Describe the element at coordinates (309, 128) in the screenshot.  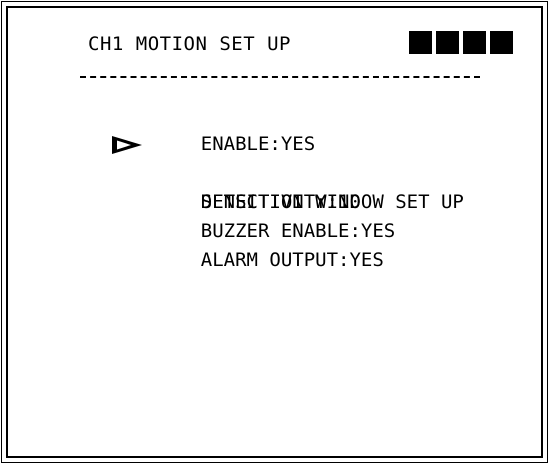
I see `menu-item-enable: ENABLE:YES` at that location.